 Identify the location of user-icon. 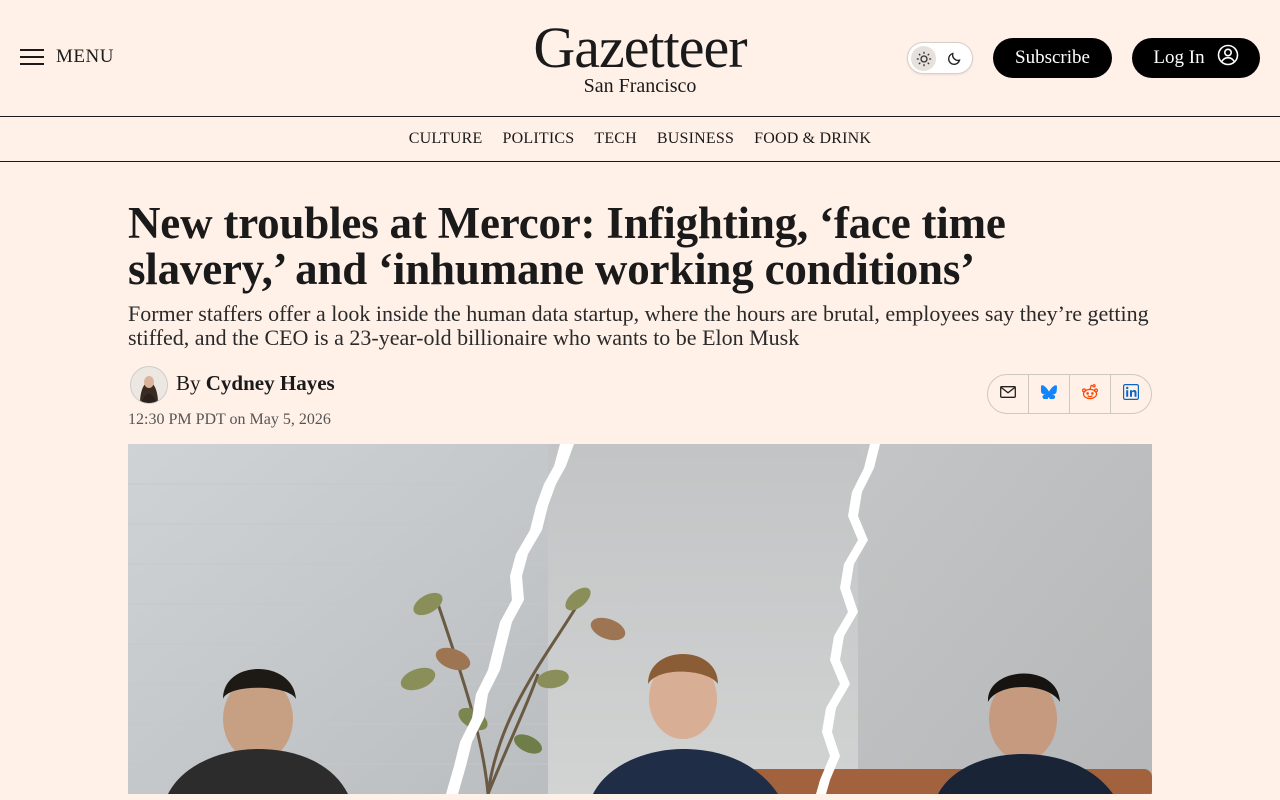
(1228, 58).